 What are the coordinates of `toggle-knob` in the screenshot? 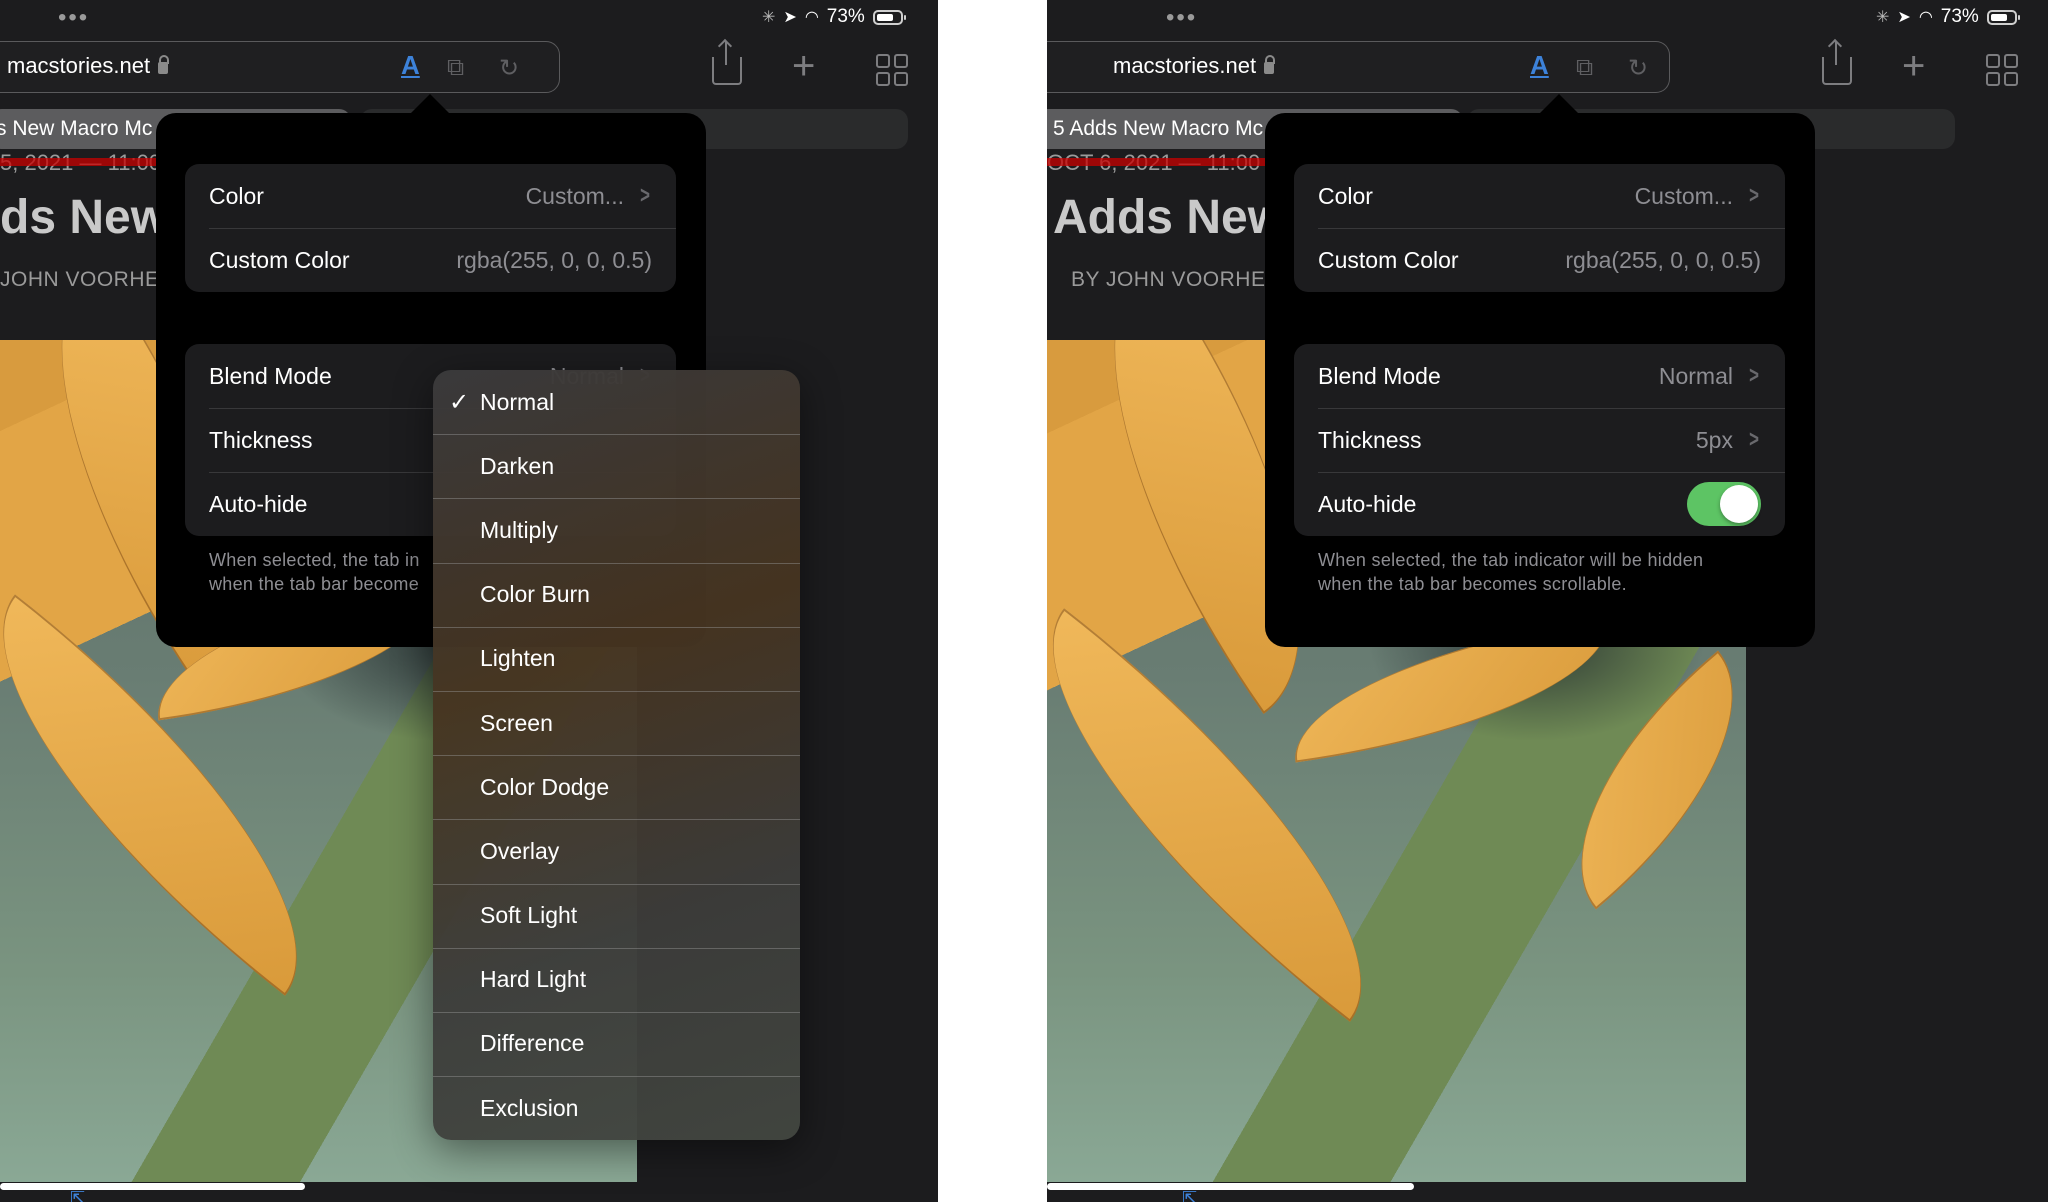 It's located at (1739, 504).